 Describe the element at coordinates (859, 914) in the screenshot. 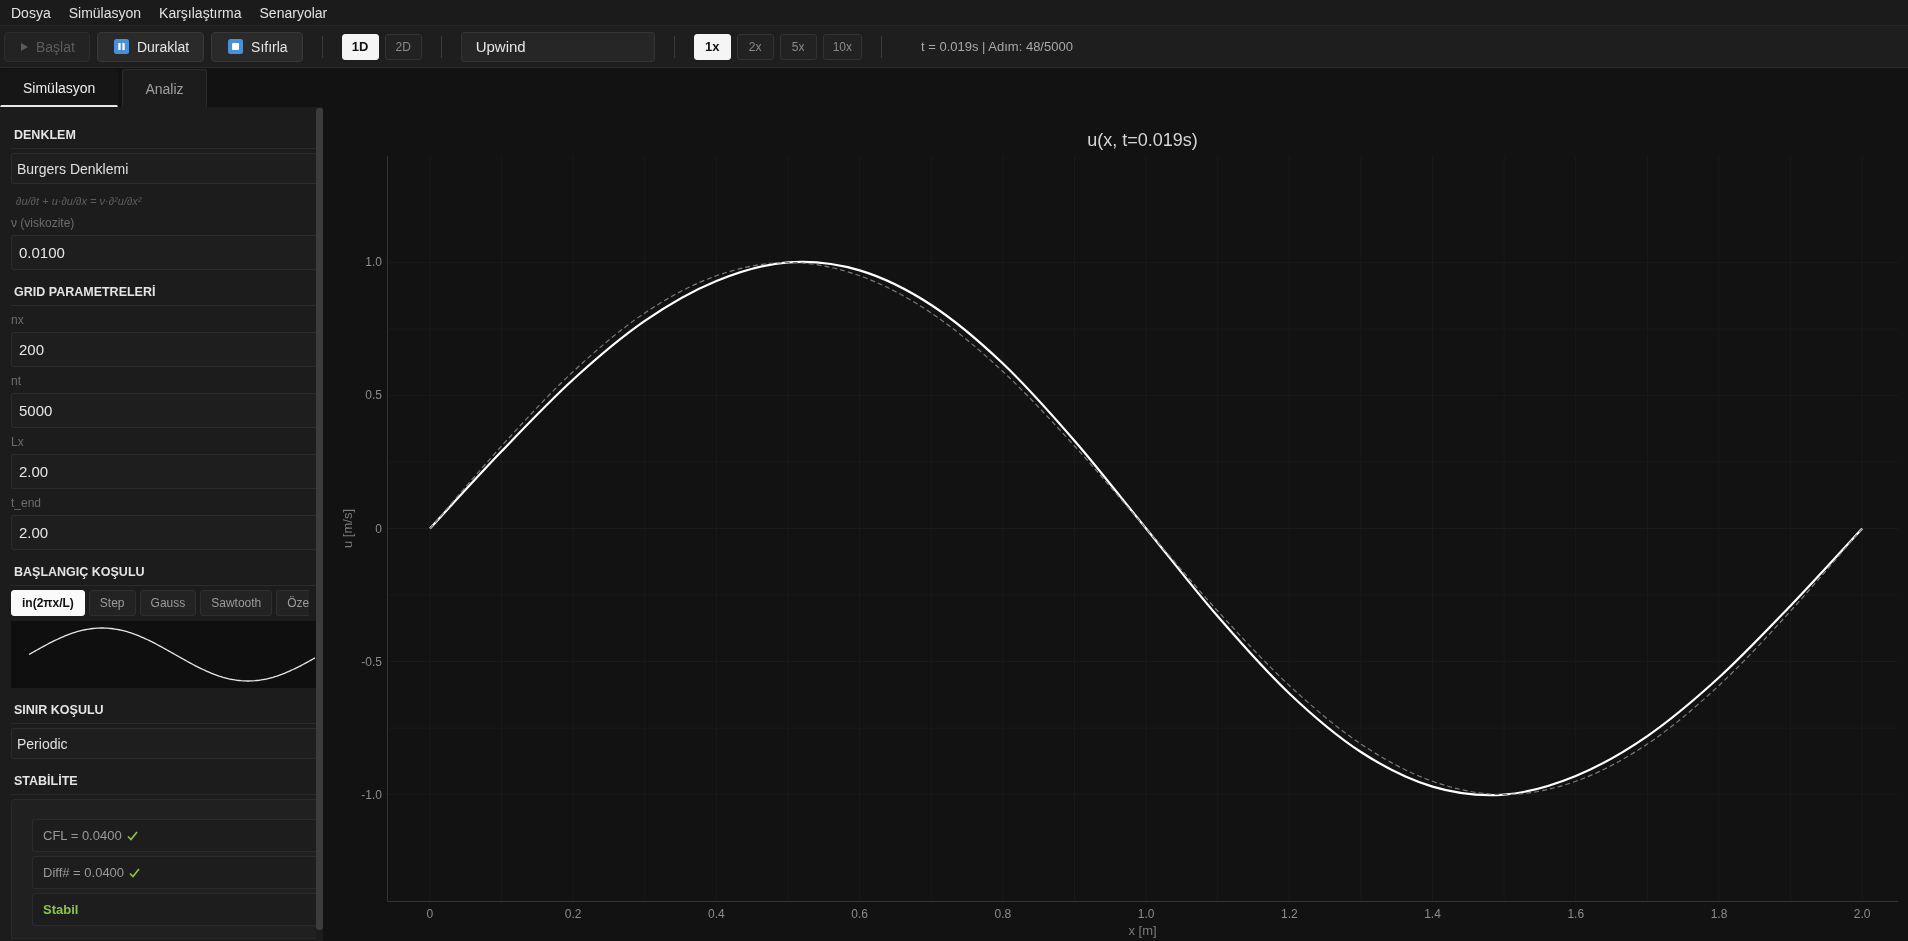

I see `x-tick-label: 0.6` at that location.